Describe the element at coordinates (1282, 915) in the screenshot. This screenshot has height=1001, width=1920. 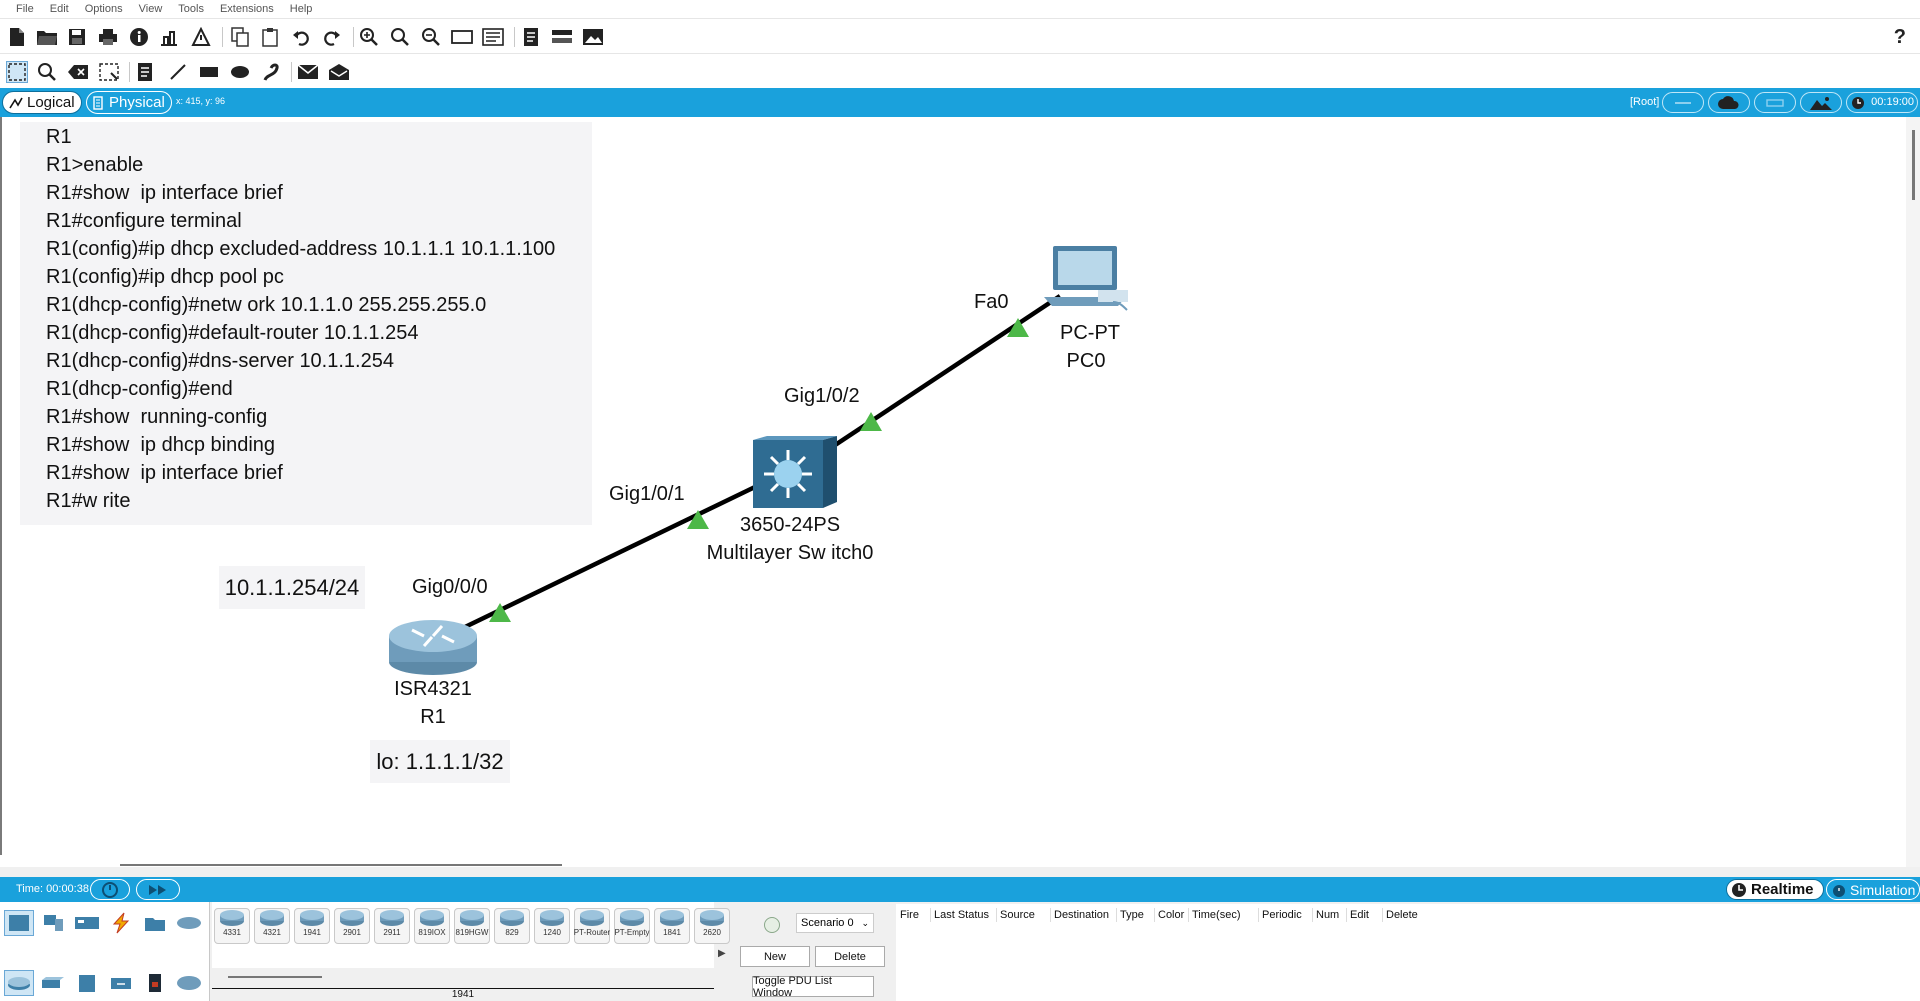
I see `pdu-column-header: Periodic` at that location.